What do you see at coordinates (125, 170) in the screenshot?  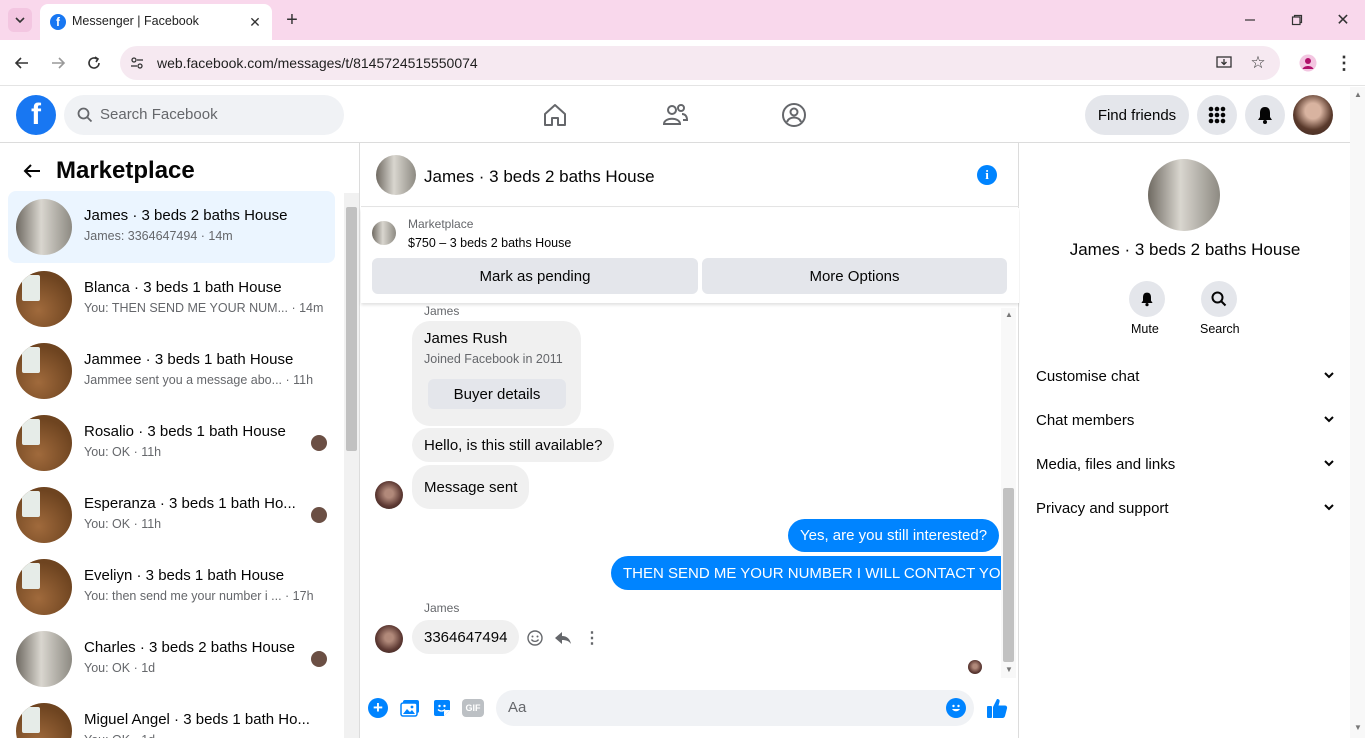 I see `sidebar-title: Marketplace` at bounding box center [125, 170].